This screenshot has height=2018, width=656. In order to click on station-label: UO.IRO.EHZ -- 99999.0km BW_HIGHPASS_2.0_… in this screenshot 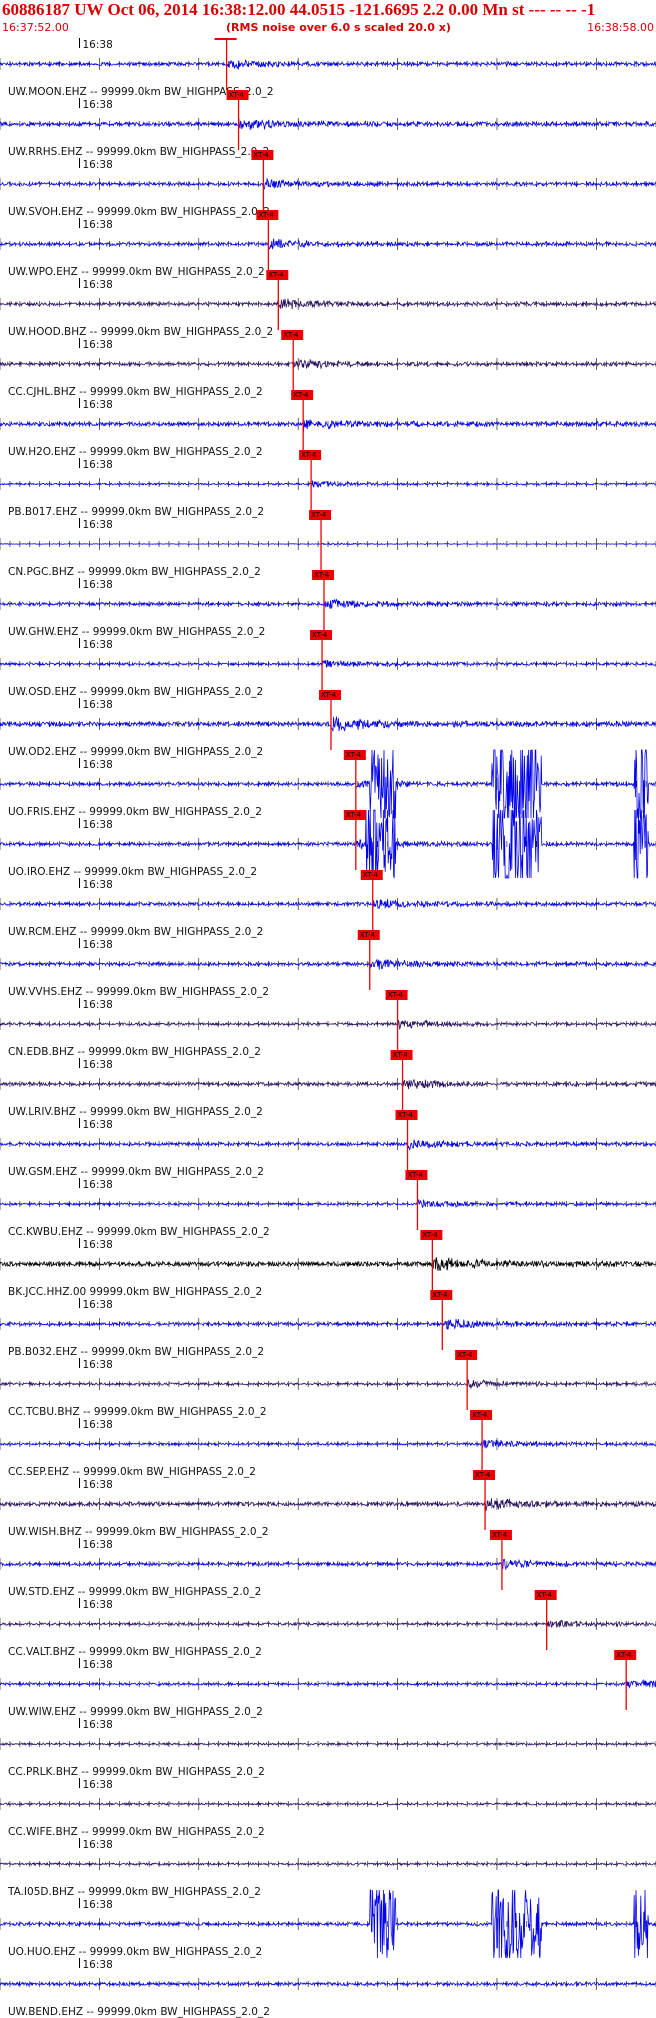, I will do `click(132, 872)`.